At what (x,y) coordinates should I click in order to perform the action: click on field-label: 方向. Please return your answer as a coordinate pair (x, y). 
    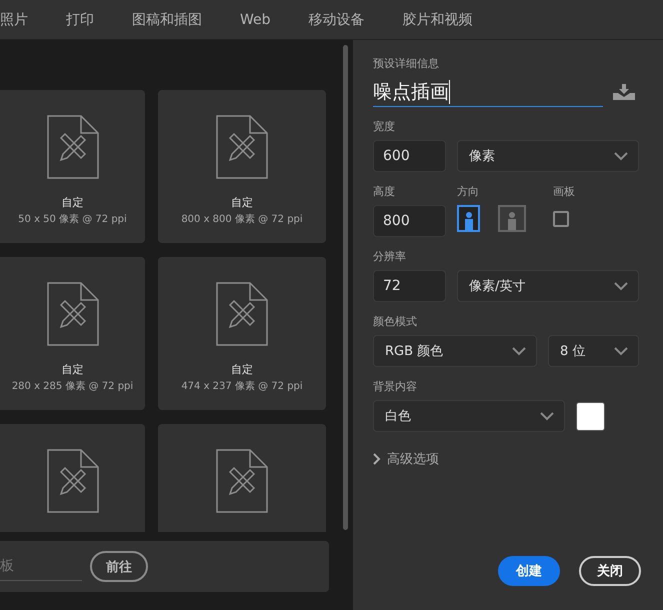
    Looking at the image, I should click on (468, 191).